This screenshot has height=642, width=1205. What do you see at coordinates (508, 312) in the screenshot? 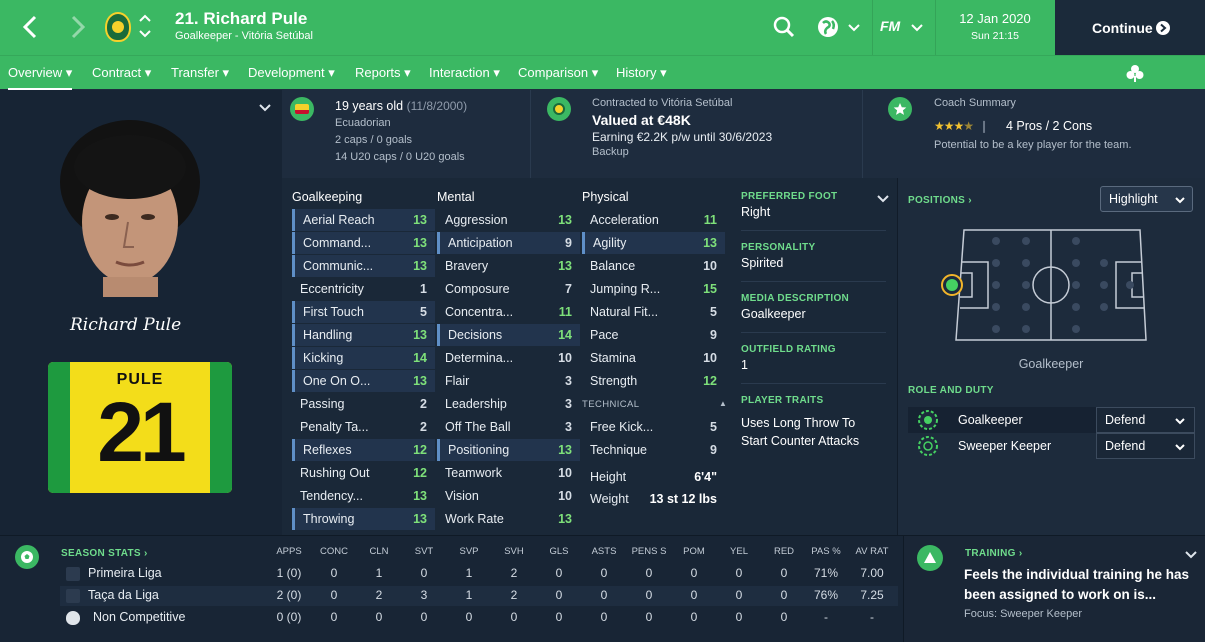
I see `attribute-concentra: Concentra... 11` at bounding box center [508, 312].